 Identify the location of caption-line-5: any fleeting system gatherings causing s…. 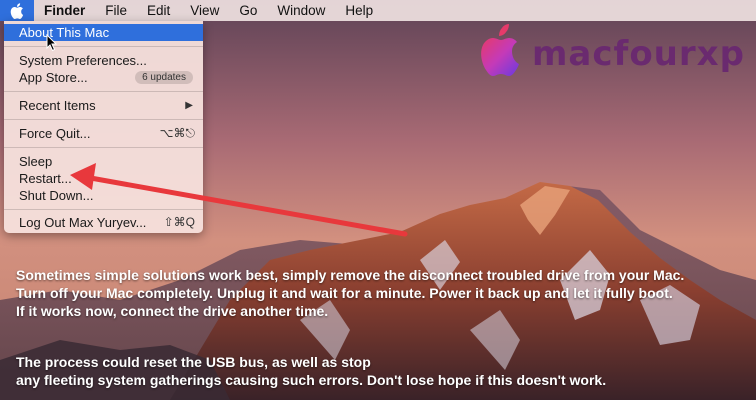
(311, 380).